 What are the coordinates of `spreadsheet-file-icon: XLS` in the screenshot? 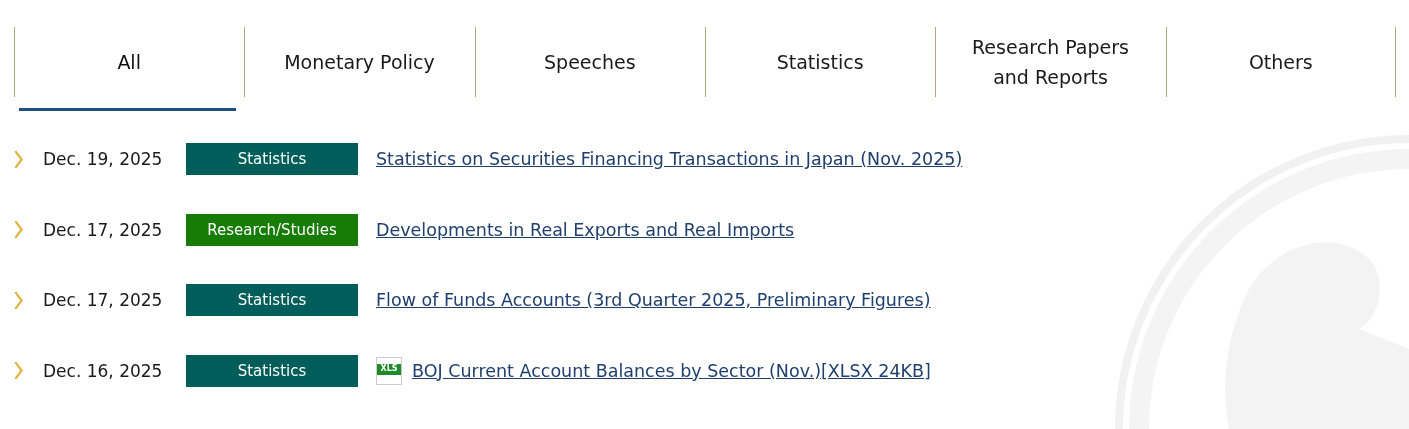 It's located at (389, 370).